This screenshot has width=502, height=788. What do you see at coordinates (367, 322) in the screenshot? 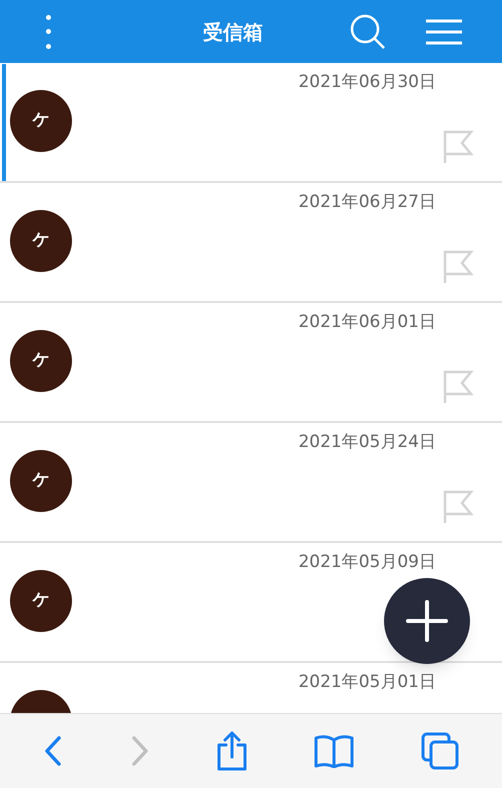
I see `message-date: 2021年06月01日` at bounding box center [367, 322].